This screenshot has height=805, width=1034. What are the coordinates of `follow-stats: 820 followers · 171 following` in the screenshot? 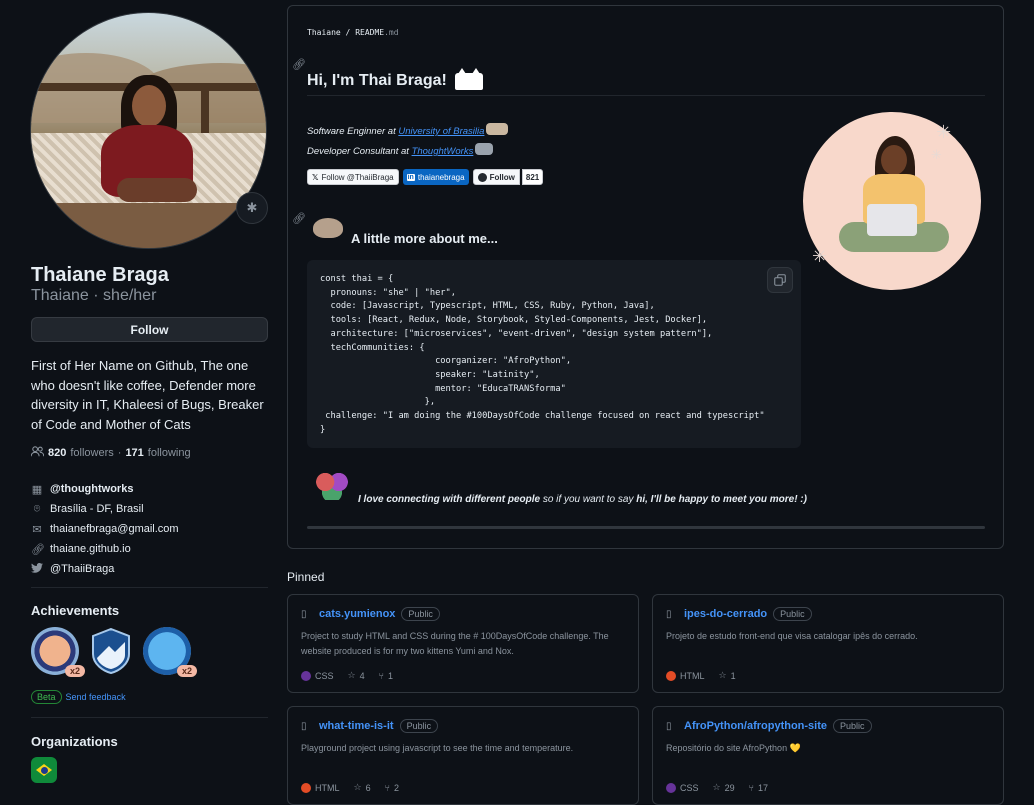 It's located at (110, 453).